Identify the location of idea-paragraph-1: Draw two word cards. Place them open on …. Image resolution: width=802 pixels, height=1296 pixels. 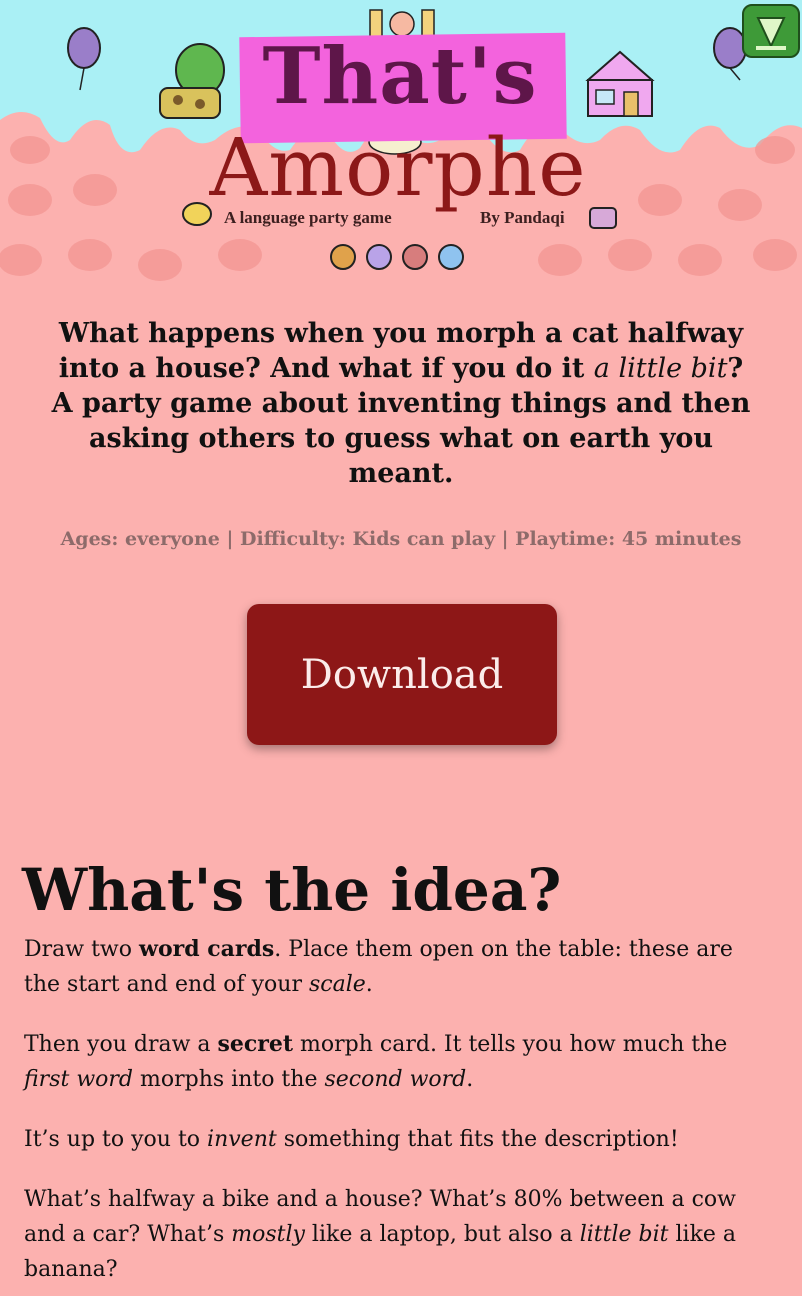
(378, 966).